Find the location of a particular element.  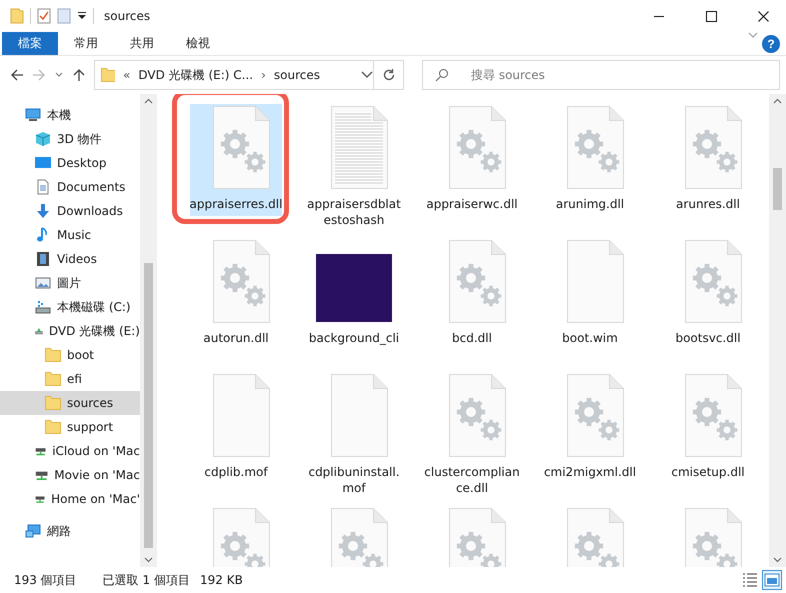

picture-icon is located at coordinates (43, 283).